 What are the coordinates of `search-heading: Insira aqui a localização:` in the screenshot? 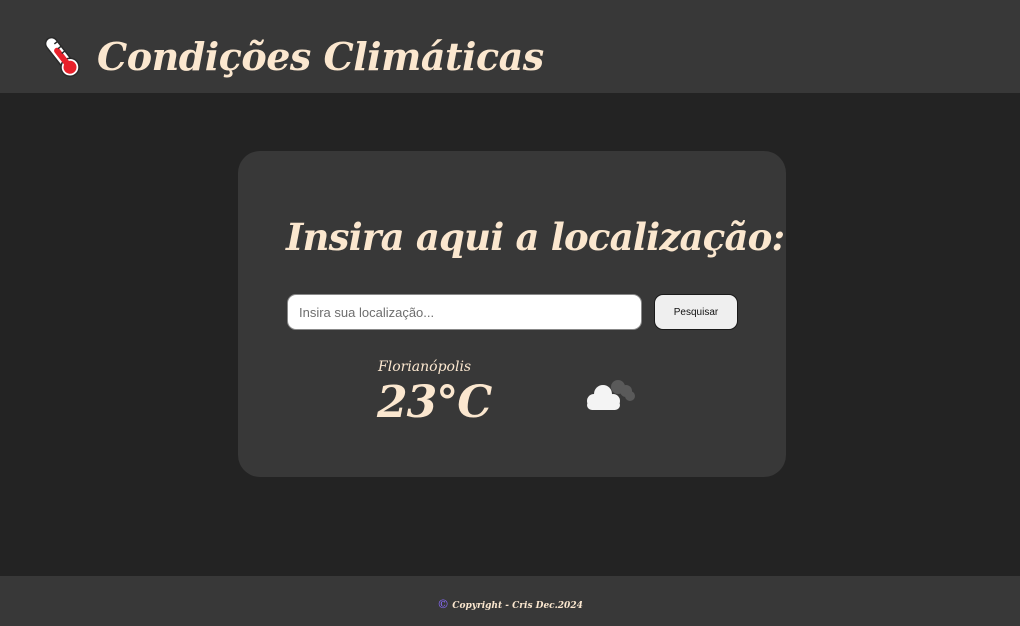 It's located at (535, 237).